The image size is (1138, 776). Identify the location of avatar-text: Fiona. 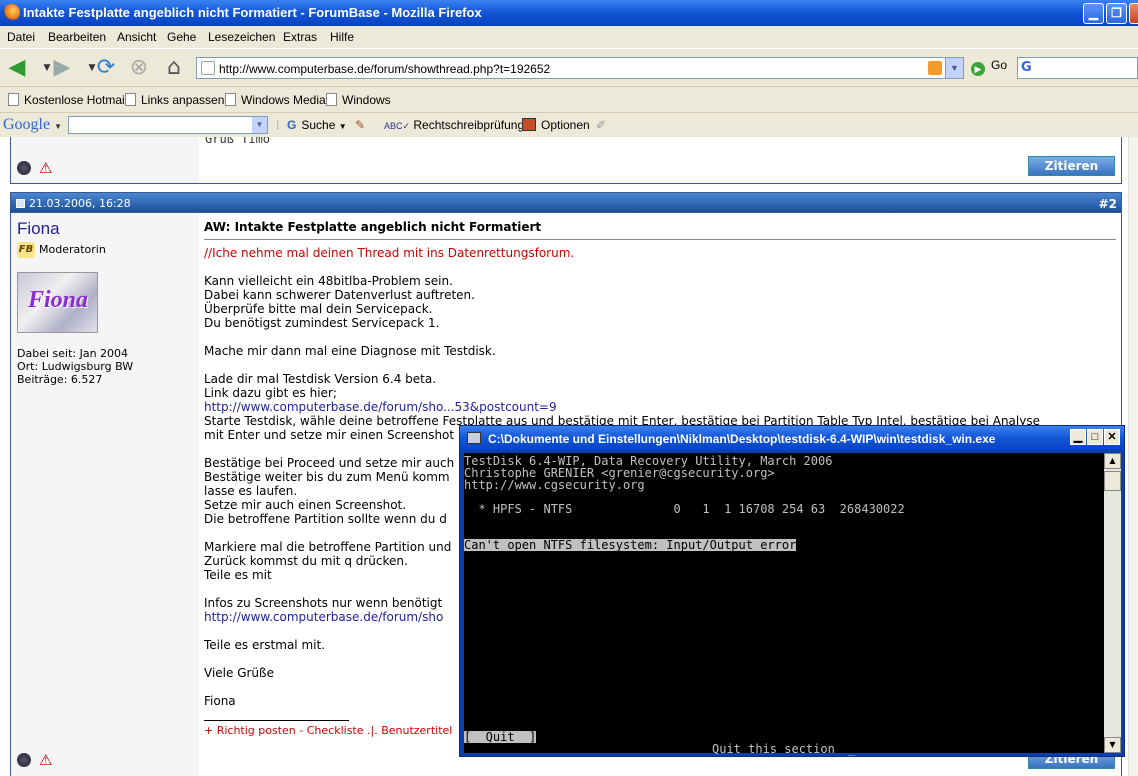
(58, 300).